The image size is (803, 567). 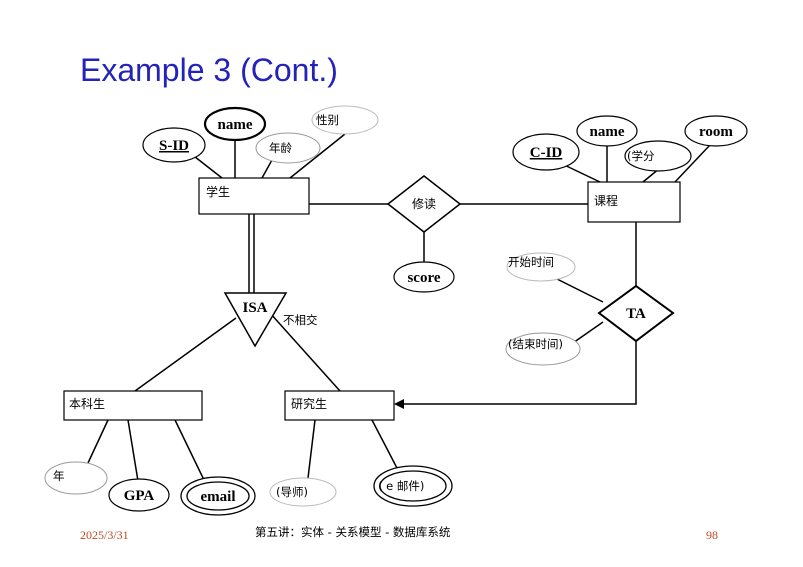 What do you see at coordinates (399, 404) in the screenshot?
I see `arrowhead-graduate` at bounding box center [399, 404].